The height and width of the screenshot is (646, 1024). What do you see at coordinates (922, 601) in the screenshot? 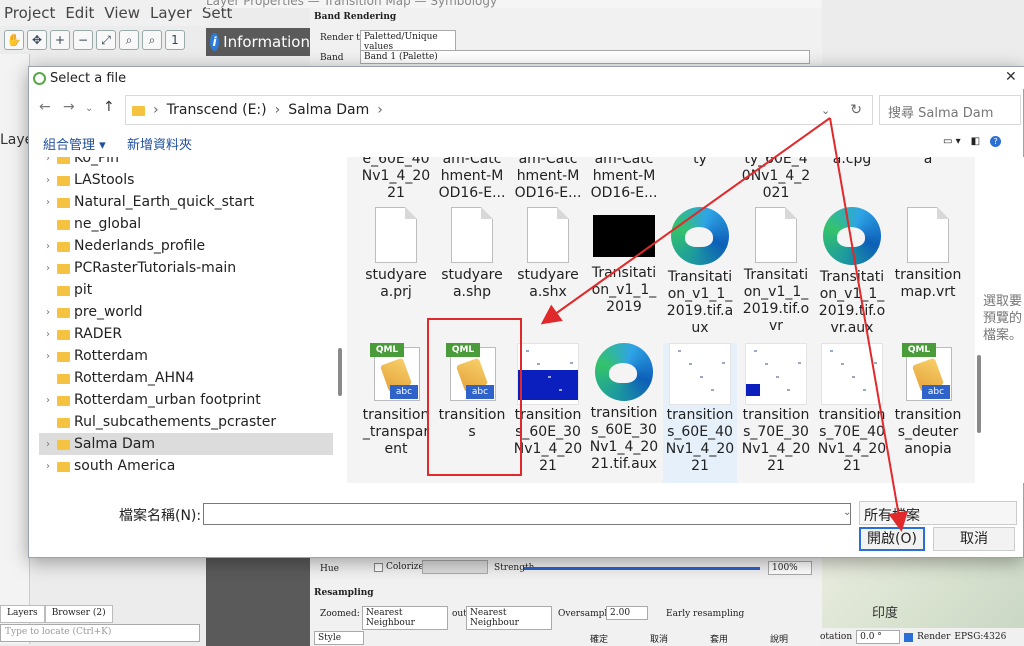
I see `map-canvas: 印度 otation 0.0 ° Render EPSG:4326` at bounding box center [922, 601].